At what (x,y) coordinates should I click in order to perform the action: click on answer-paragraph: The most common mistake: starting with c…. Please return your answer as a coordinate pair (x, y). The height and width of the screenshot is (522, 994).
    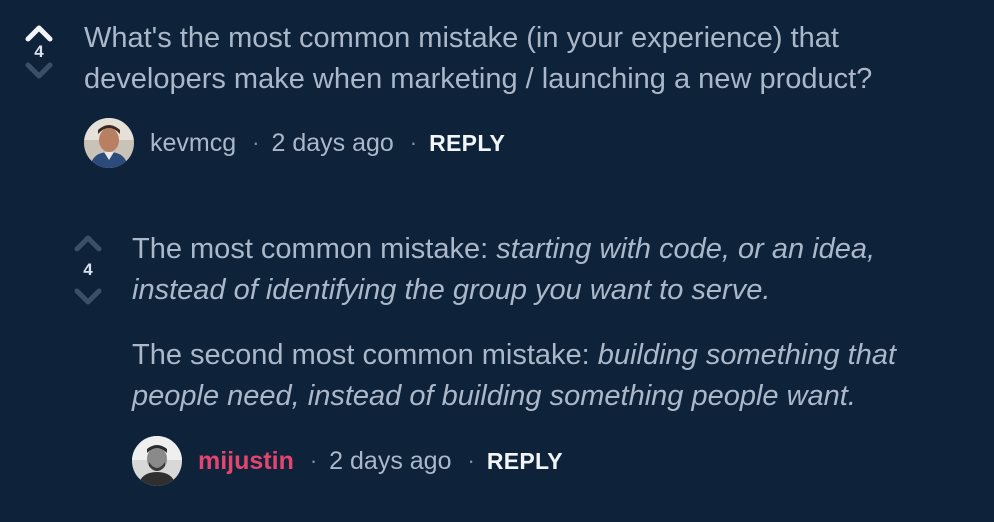
    Looking at the image, I should click on (547, 270).